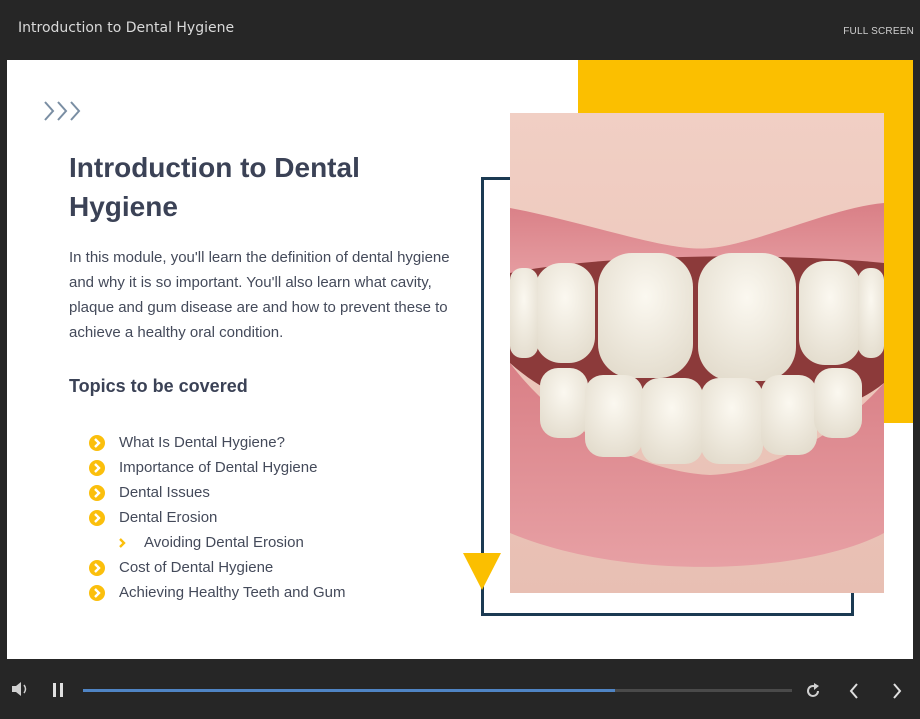 Image resolution: width=920 pixels, height=719 pixels. I want to click on topic-label: Importance of Dental Hygiene, so click(218, 467).